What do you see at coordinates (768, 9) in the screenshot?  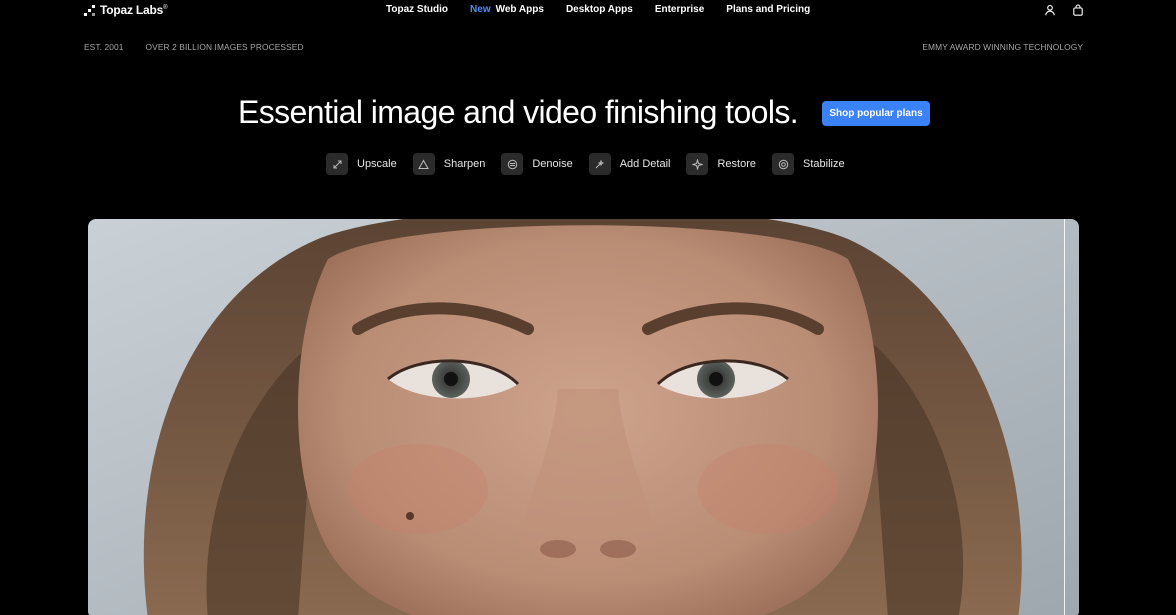 I see `nav-plans-pricing: Plans and Pricing` at bounding box center [768, 9].